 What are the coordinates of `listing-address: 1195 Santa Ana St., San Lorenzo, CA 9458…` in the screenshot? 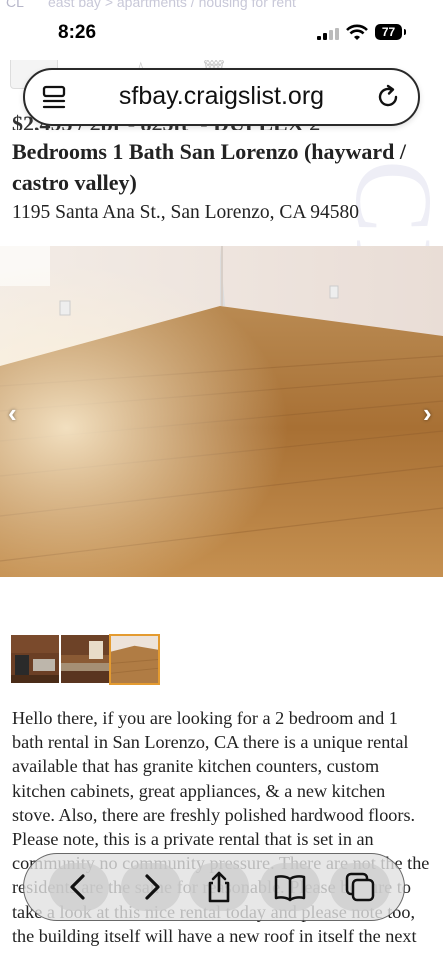 It's located at (186, 212).